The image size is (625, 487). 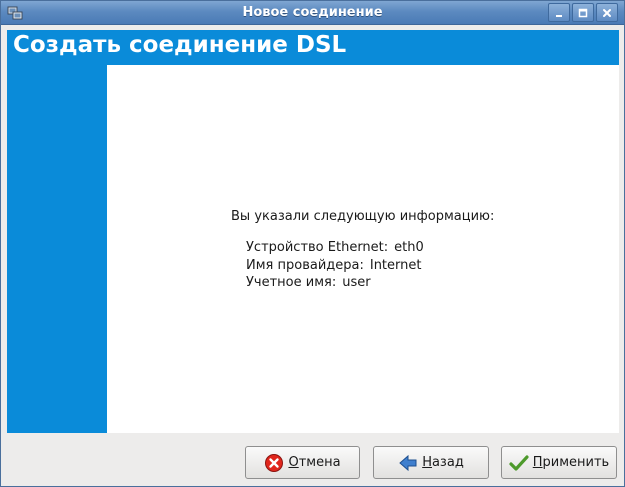 I want to click on maximize-button, so click(x=583, y=12).